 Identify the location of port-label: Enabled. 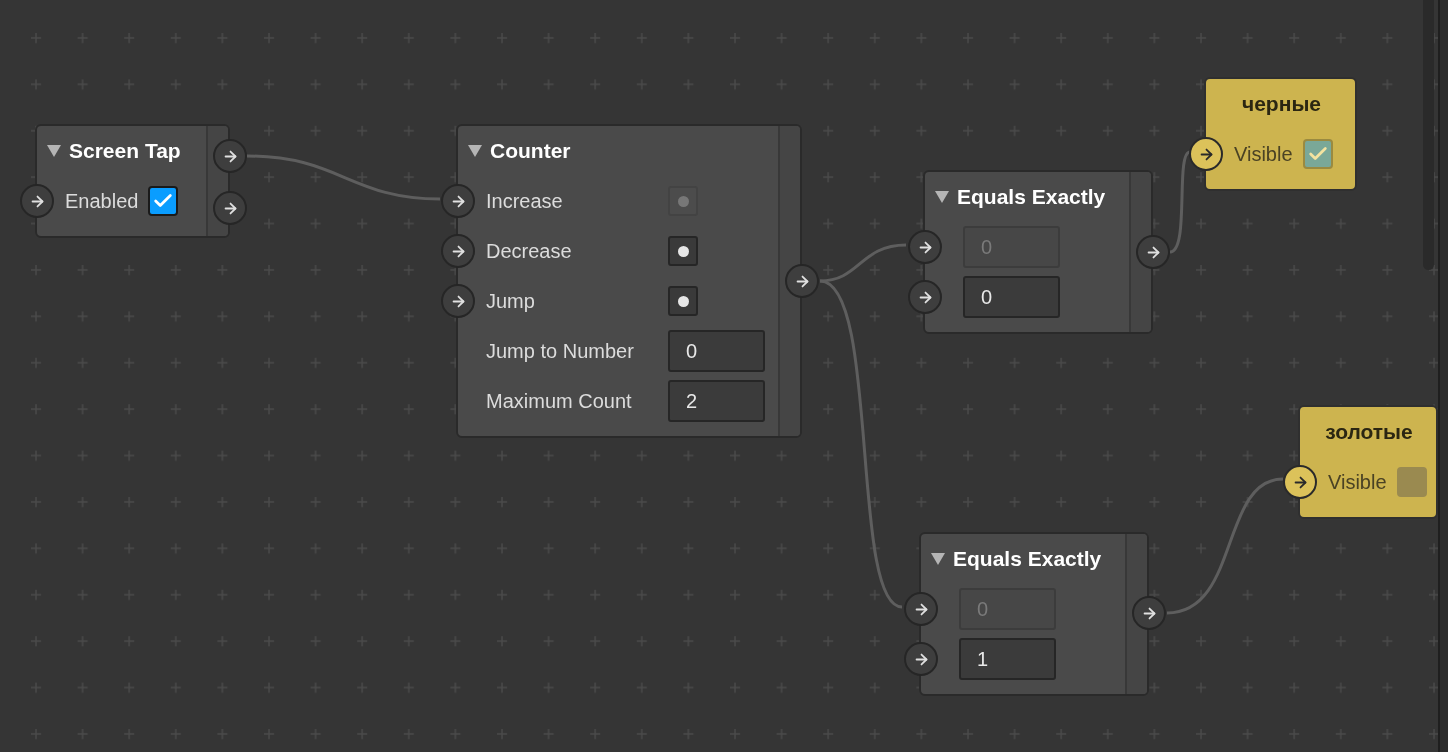
(102, 201).